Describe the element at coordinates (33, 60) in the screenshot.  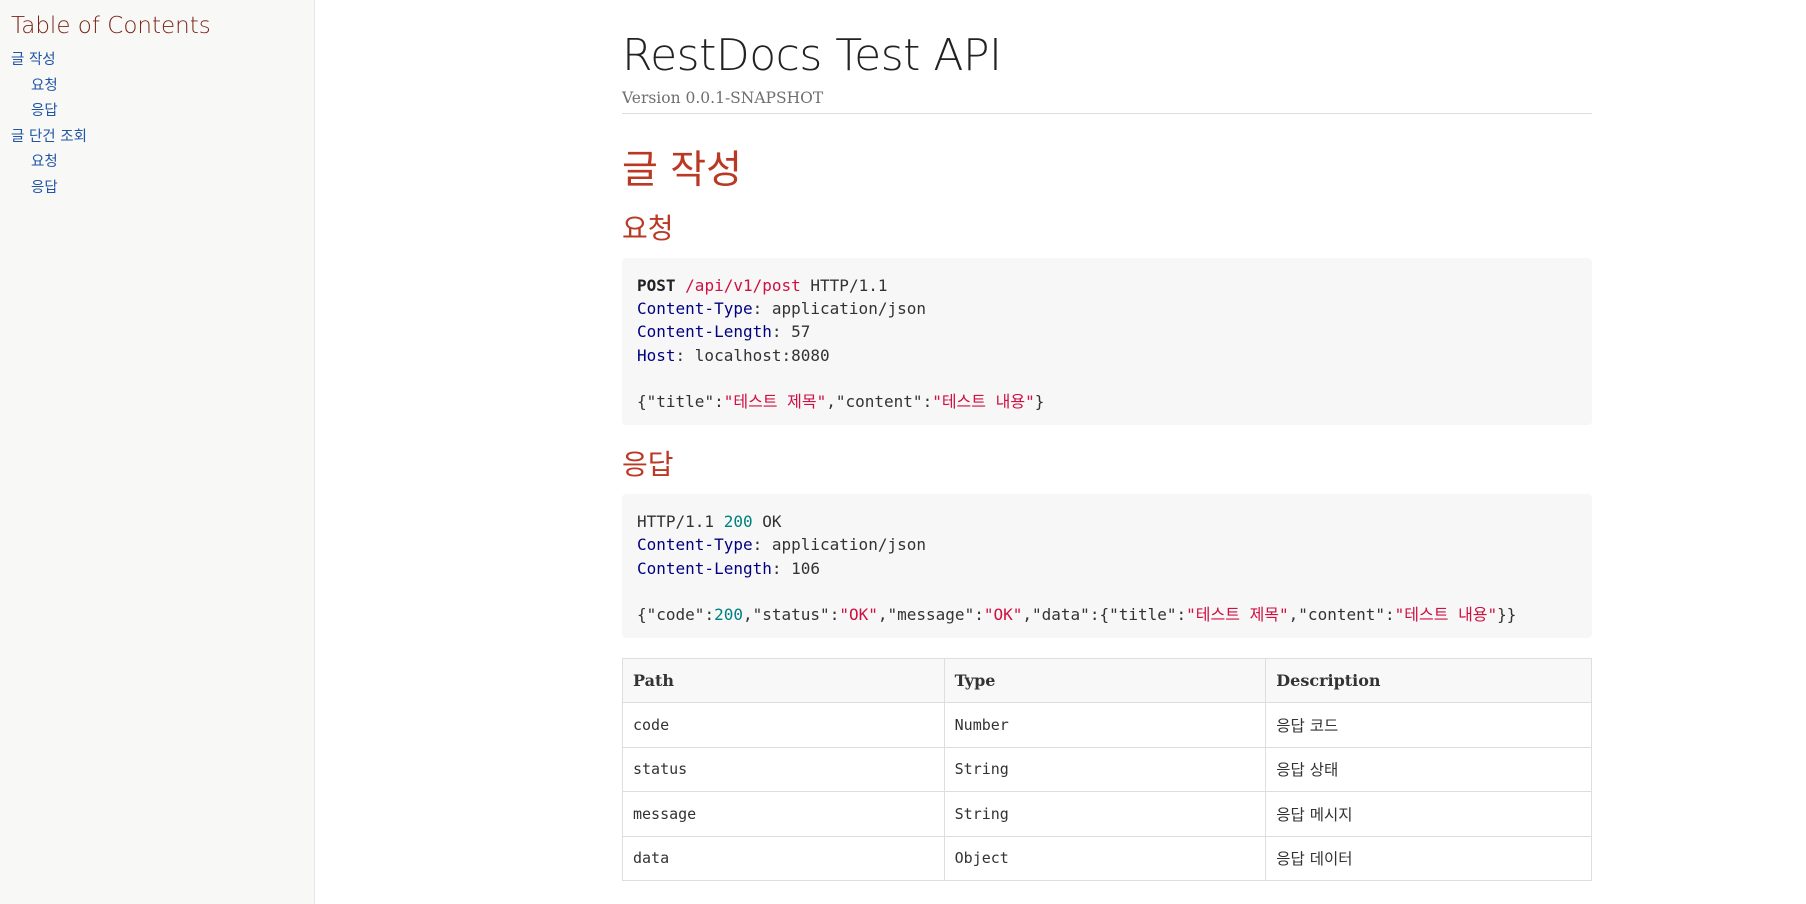
I see `toc-link: 글 작성` at that location.